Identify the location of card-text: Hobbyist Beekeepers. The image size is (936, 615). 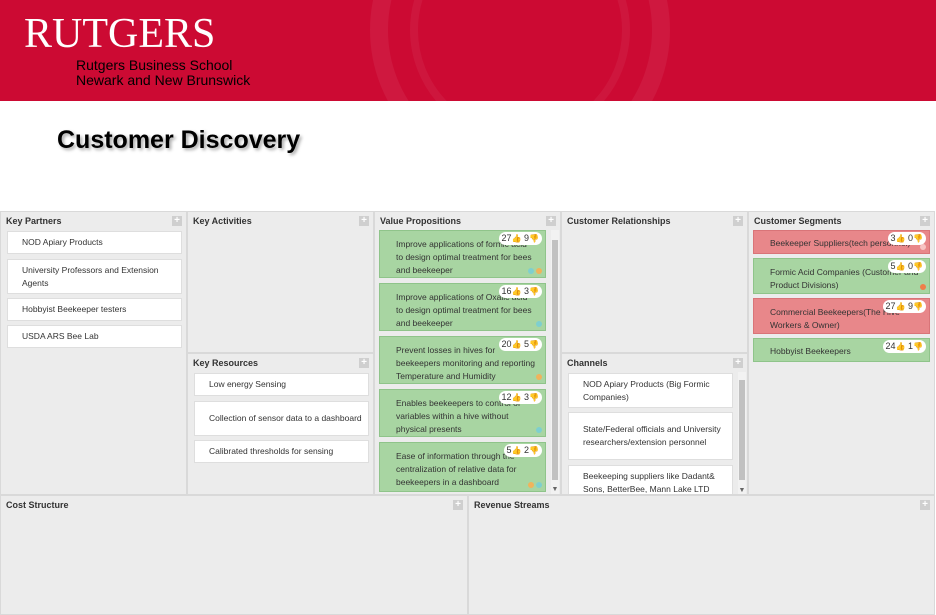
(810, 351).